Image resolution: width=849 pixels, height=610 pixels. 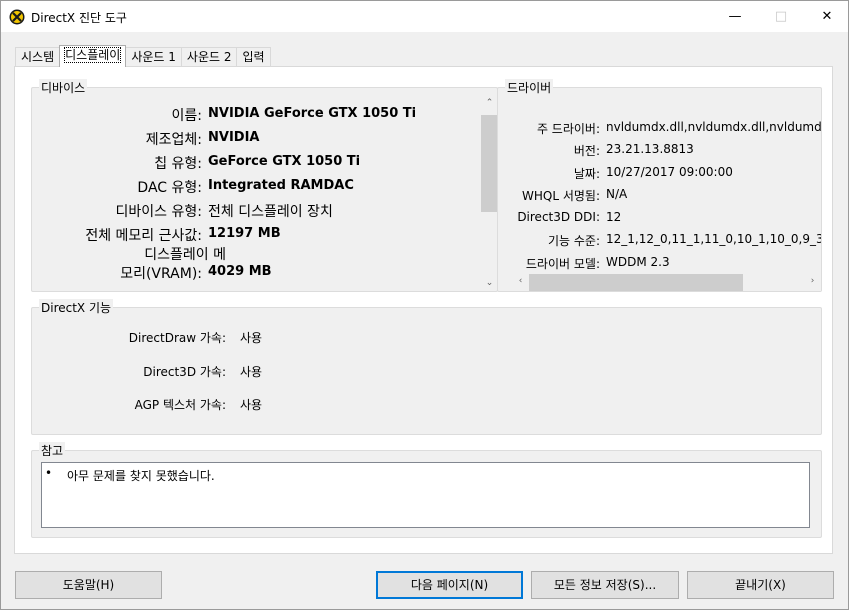 I want to click on driver-model-value: WDDM 2.3, so click(x=638, y=262).